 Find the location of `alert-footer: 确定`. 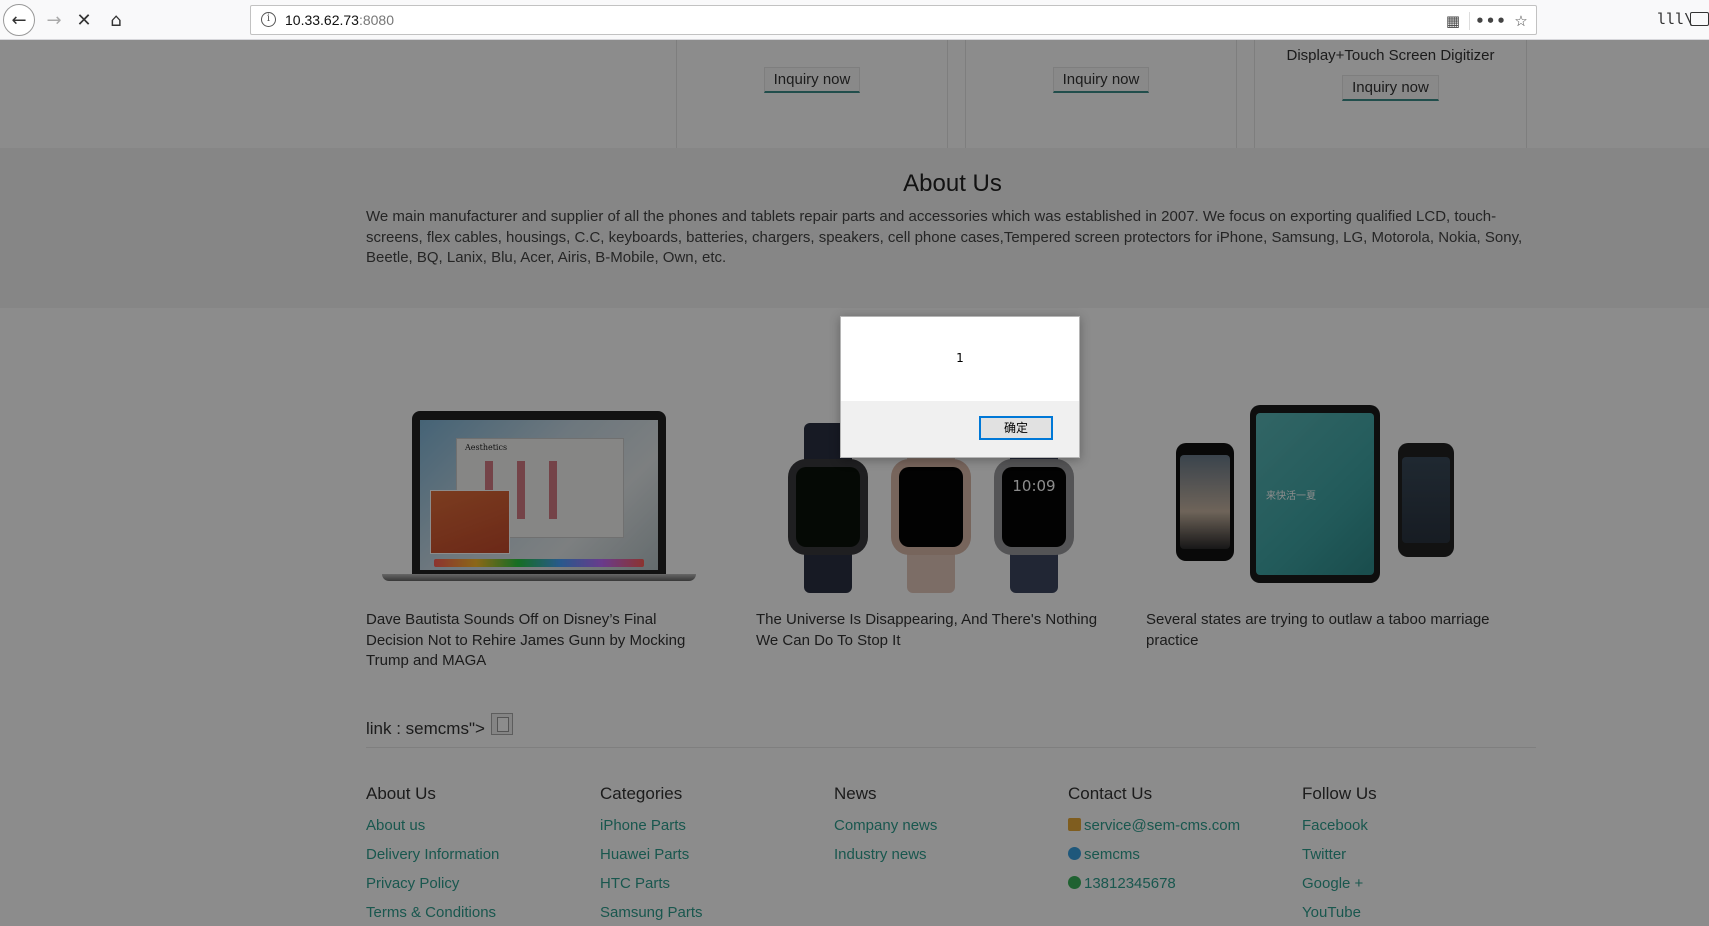

alert-footer: 确定 is located at coordinates (960, 429).